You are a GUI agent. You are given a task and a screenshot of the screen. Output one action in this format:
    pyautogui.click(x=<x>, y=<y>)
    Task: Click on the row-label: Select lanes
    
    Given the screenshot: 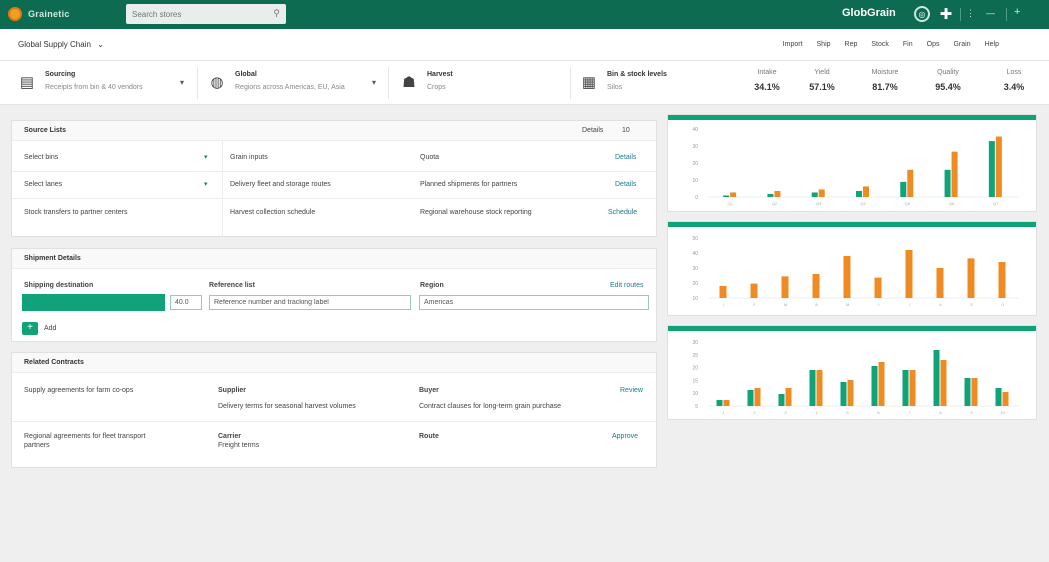 What is the action you would take?
    pyautogui.click(x=43, y=184)
    